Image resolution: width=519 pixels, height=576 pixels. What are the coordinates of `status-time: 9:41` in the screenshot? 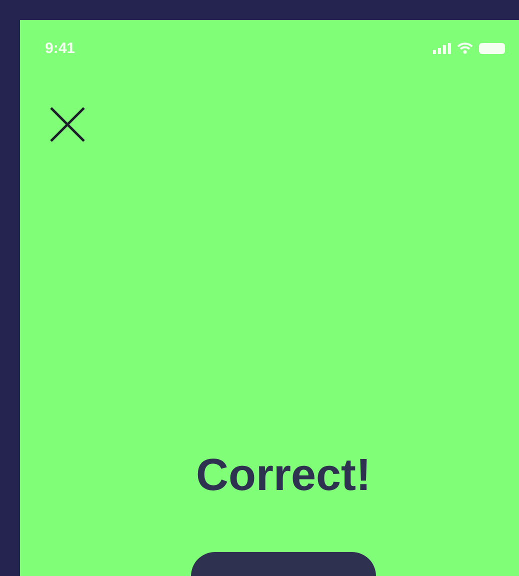 It's located at (60, 48).